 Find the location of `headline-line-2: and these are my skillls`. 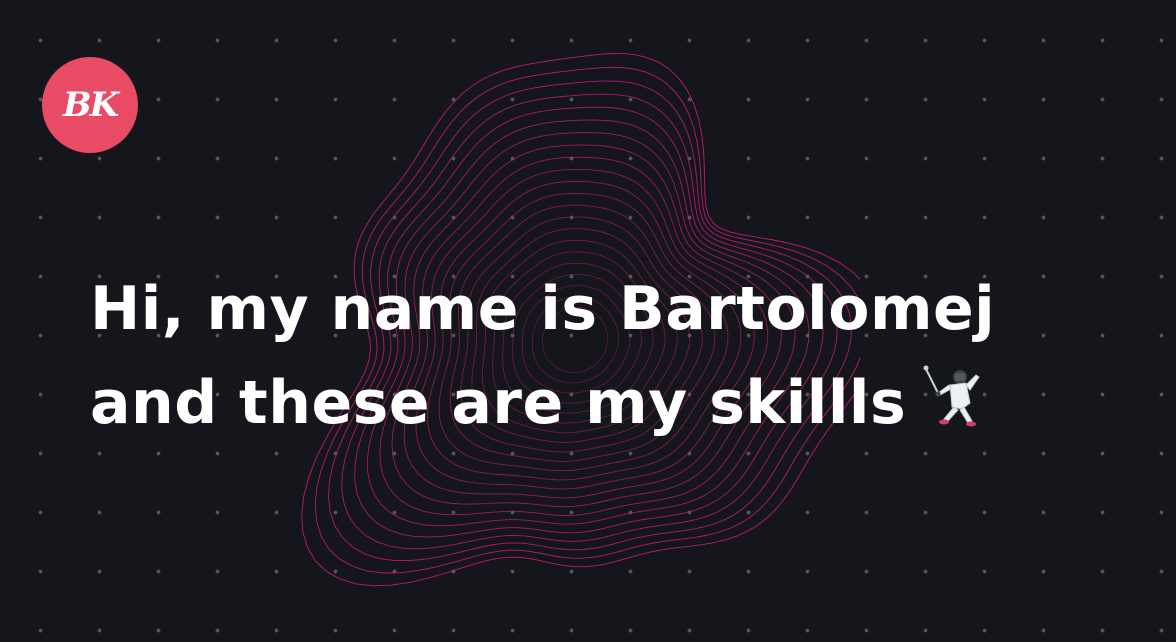

headline-line-2: and these are my skillls is located at coordinates (498, 403).